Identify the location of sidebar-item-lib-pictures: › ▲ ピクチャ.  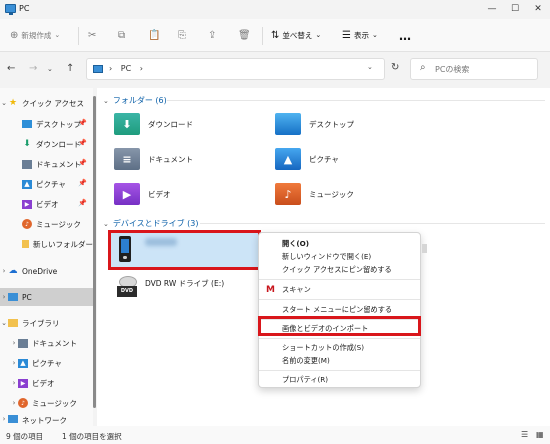
(46, 363).